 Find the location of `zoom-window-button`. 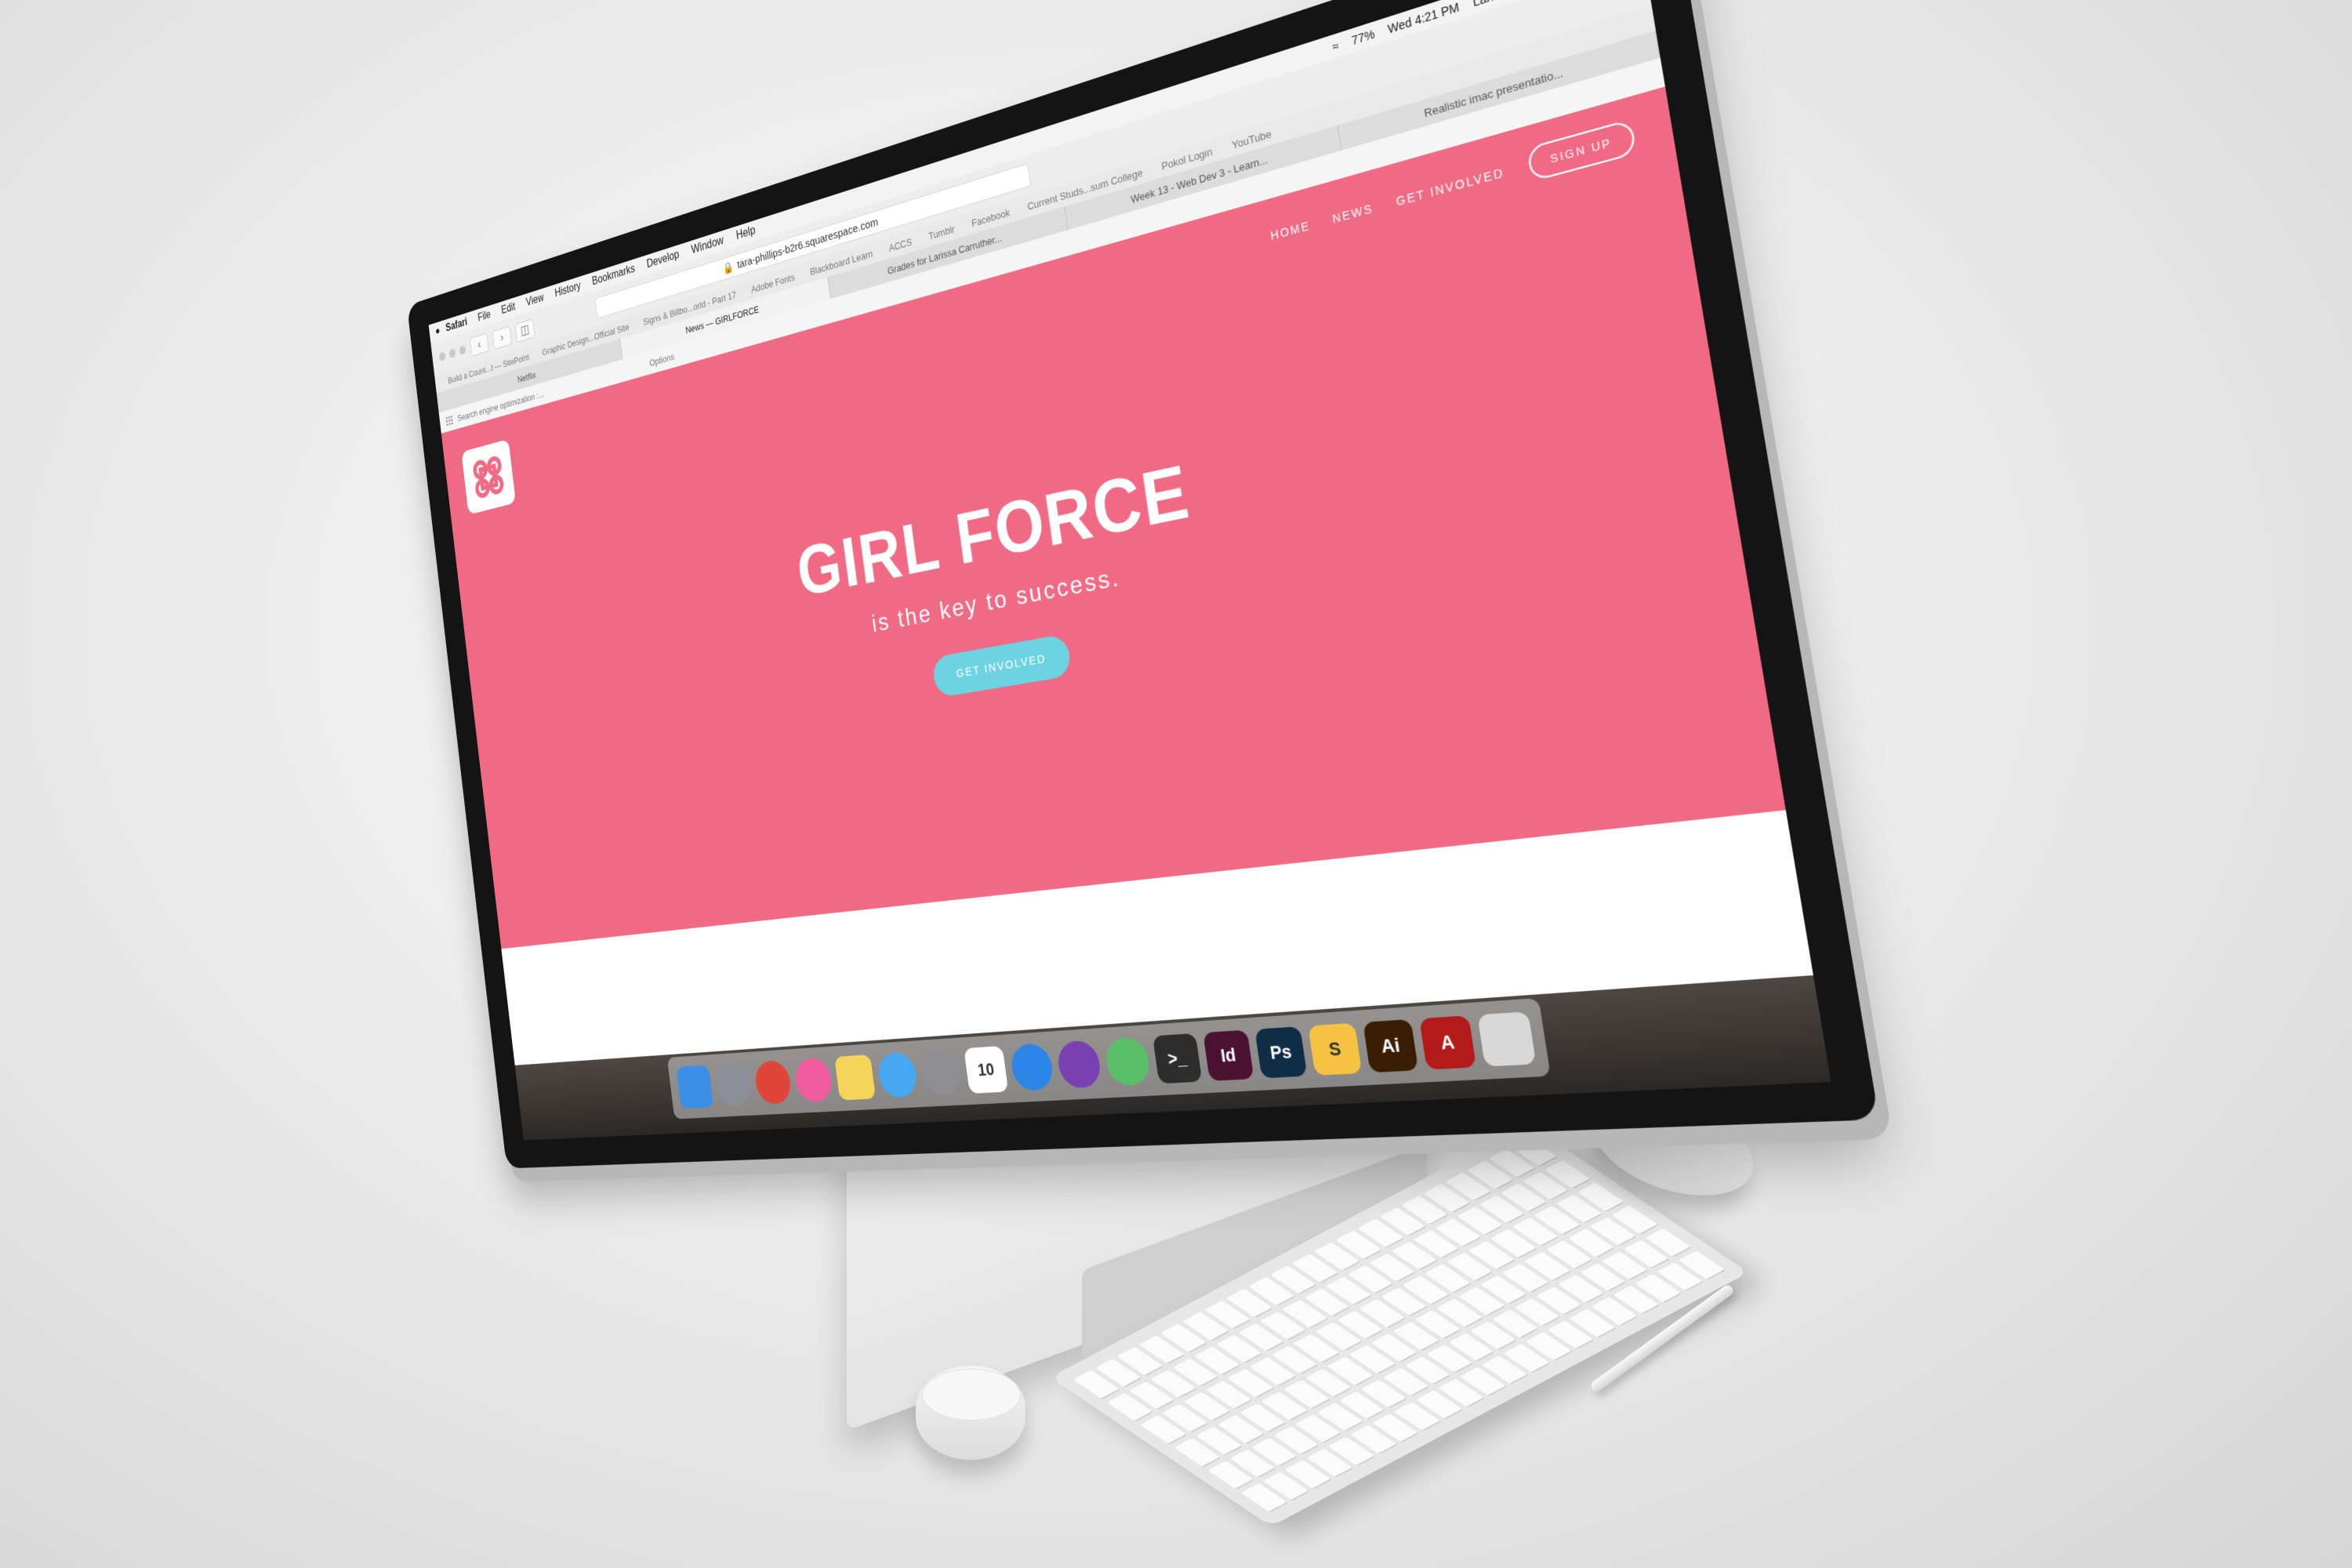

zoom-window-button is located at coordinates (462, 349).